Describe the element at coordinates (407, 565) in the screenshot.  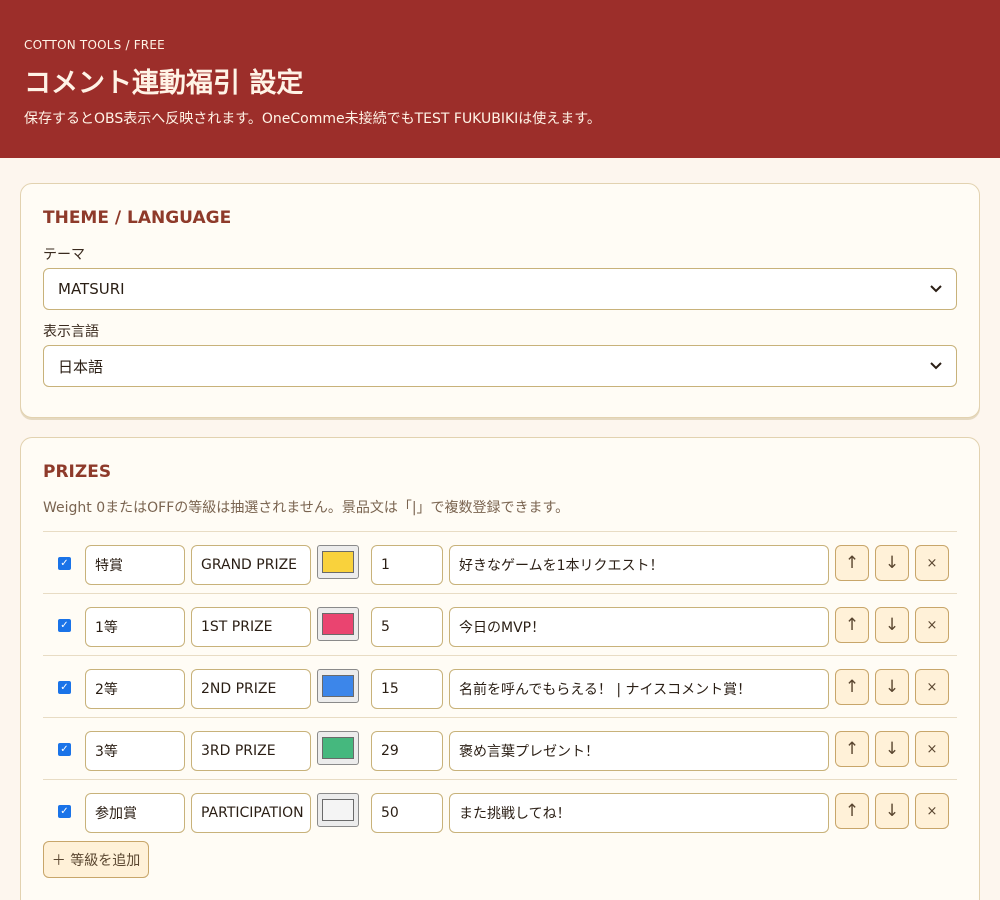
I see `prize-weight-input: 1` at that location.